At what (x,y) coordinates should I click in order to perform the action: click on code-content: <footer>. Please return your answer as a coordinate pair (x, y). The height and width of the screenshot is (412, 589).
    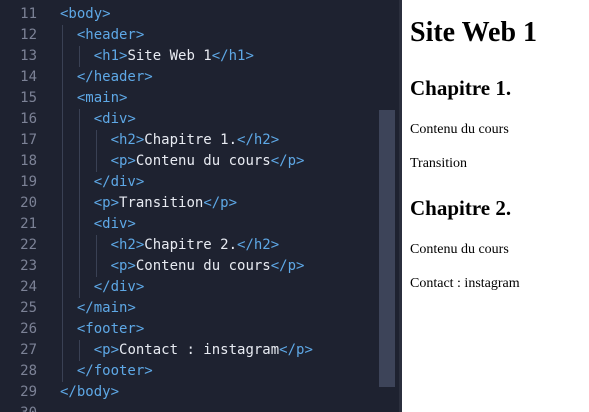
    Looking at the image, I should click on (110, 329).